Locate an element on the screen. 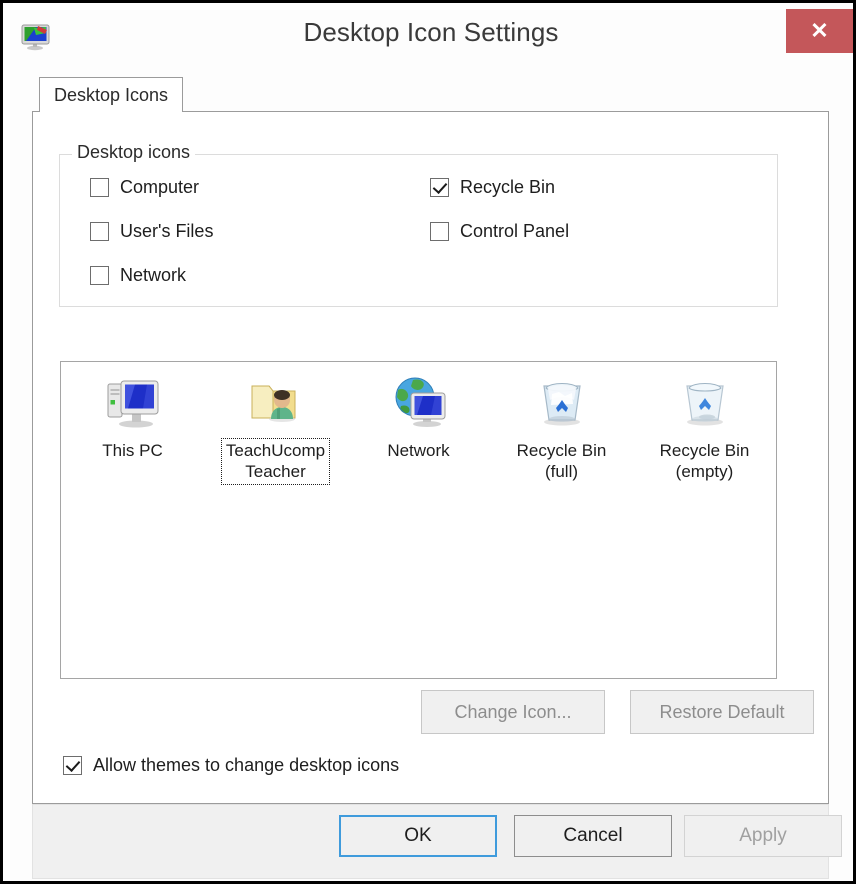  checkbox-users-files-label: User's Files is located at coordinates (167, 231).